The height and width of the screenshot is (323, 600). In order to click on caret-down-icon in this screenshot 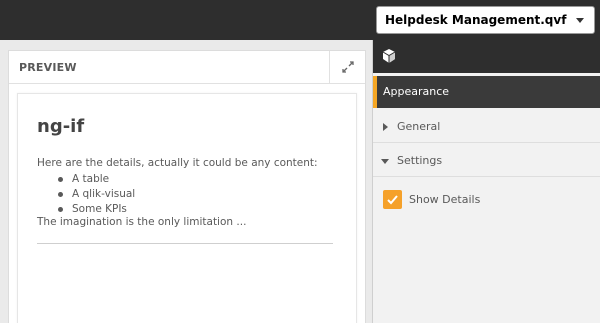, I will do `click(385, 161)`.